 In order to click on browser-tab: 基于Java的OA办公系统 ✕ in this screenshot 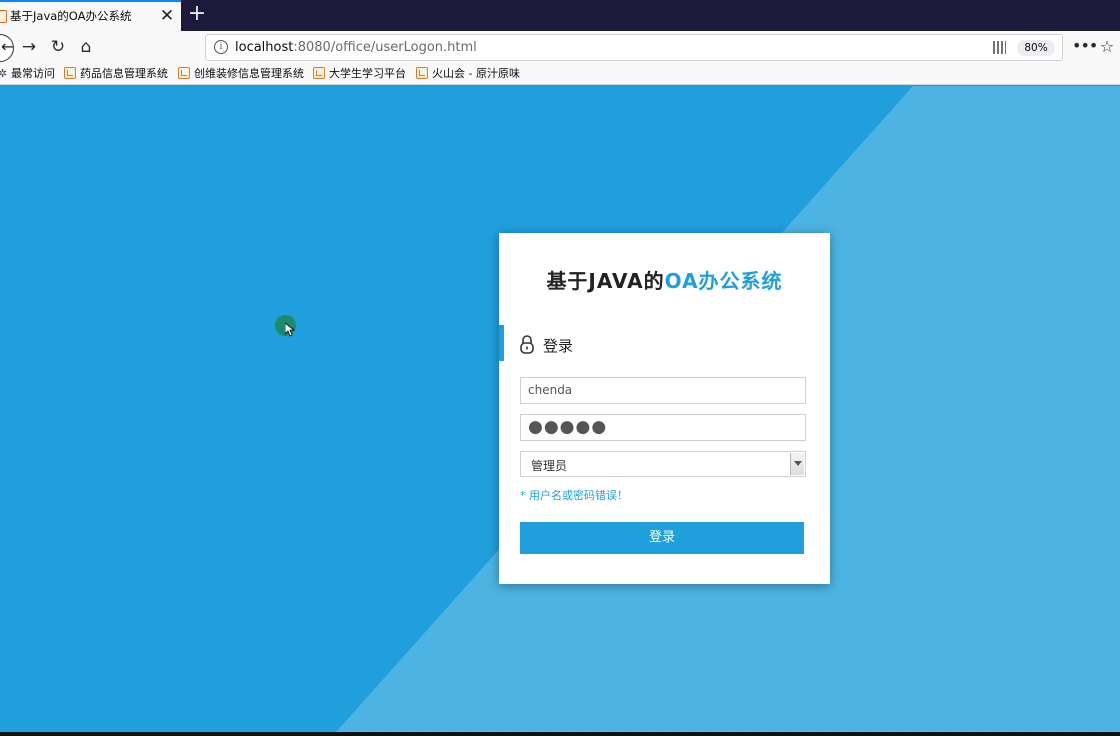, I will do `click(90, 15)`.